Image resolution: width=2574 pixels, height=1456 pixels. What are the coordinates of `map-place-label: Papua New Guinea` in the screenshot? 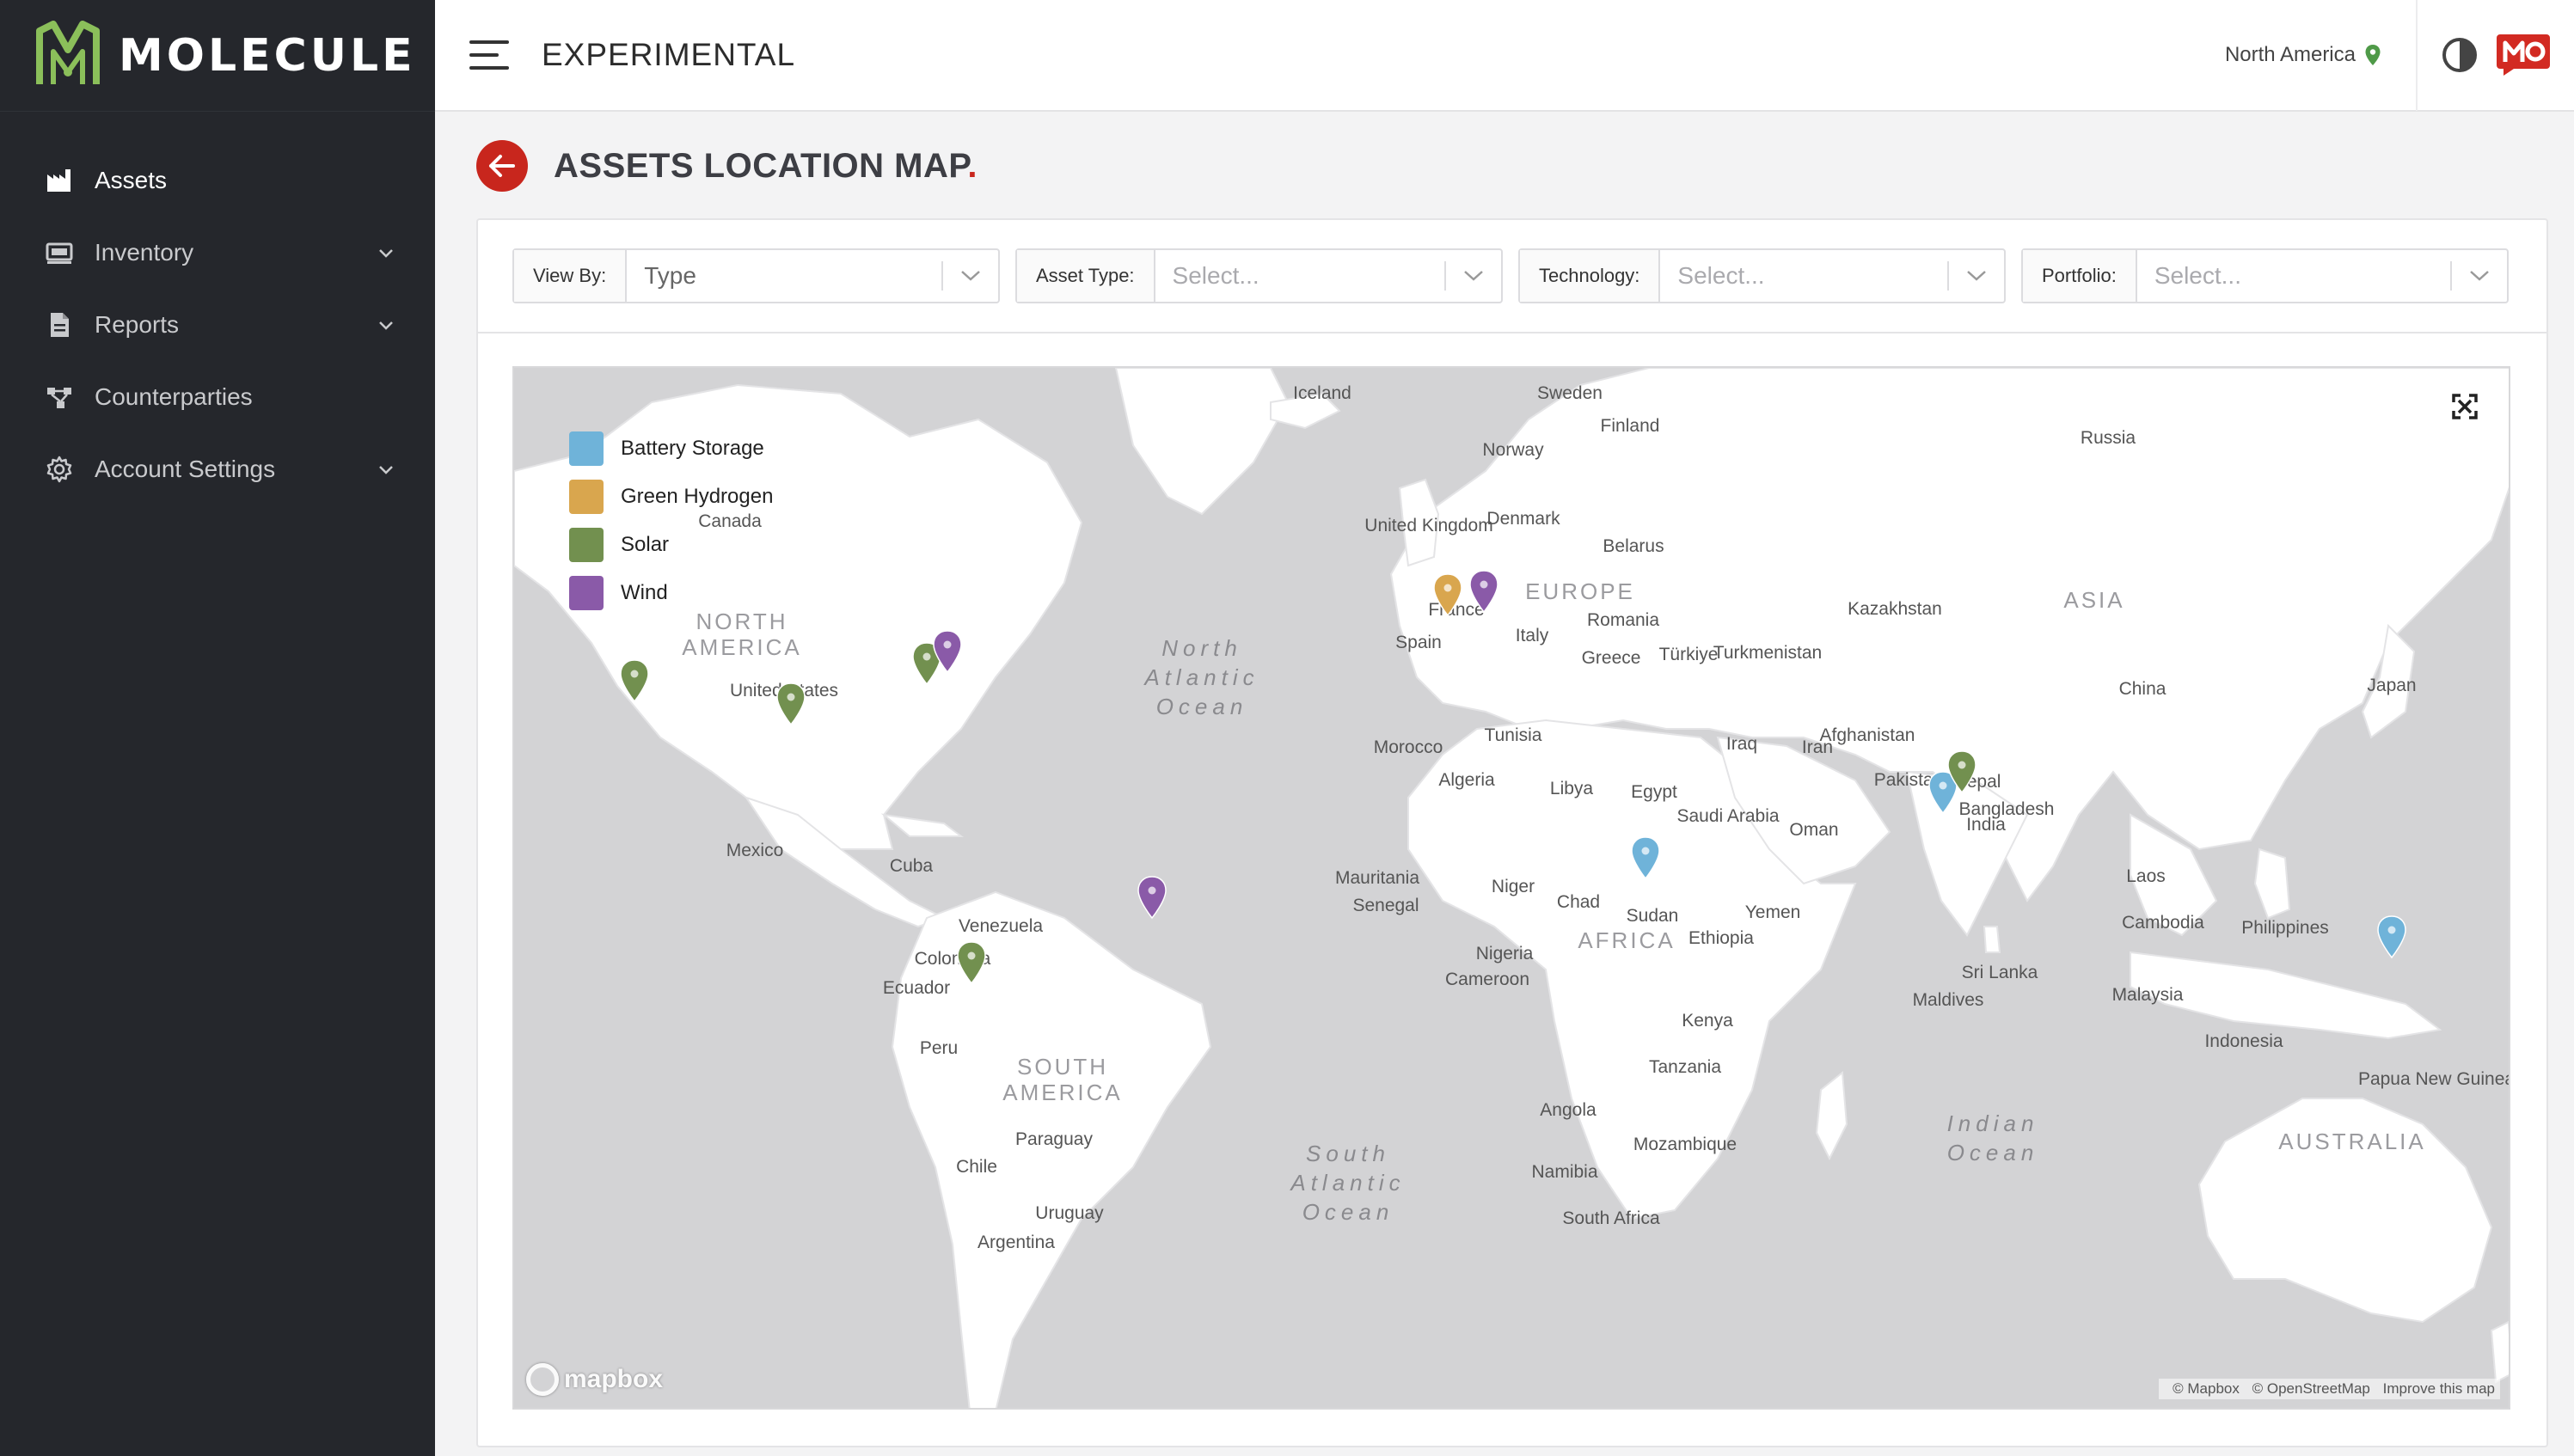 It's located at (2433, 1079).